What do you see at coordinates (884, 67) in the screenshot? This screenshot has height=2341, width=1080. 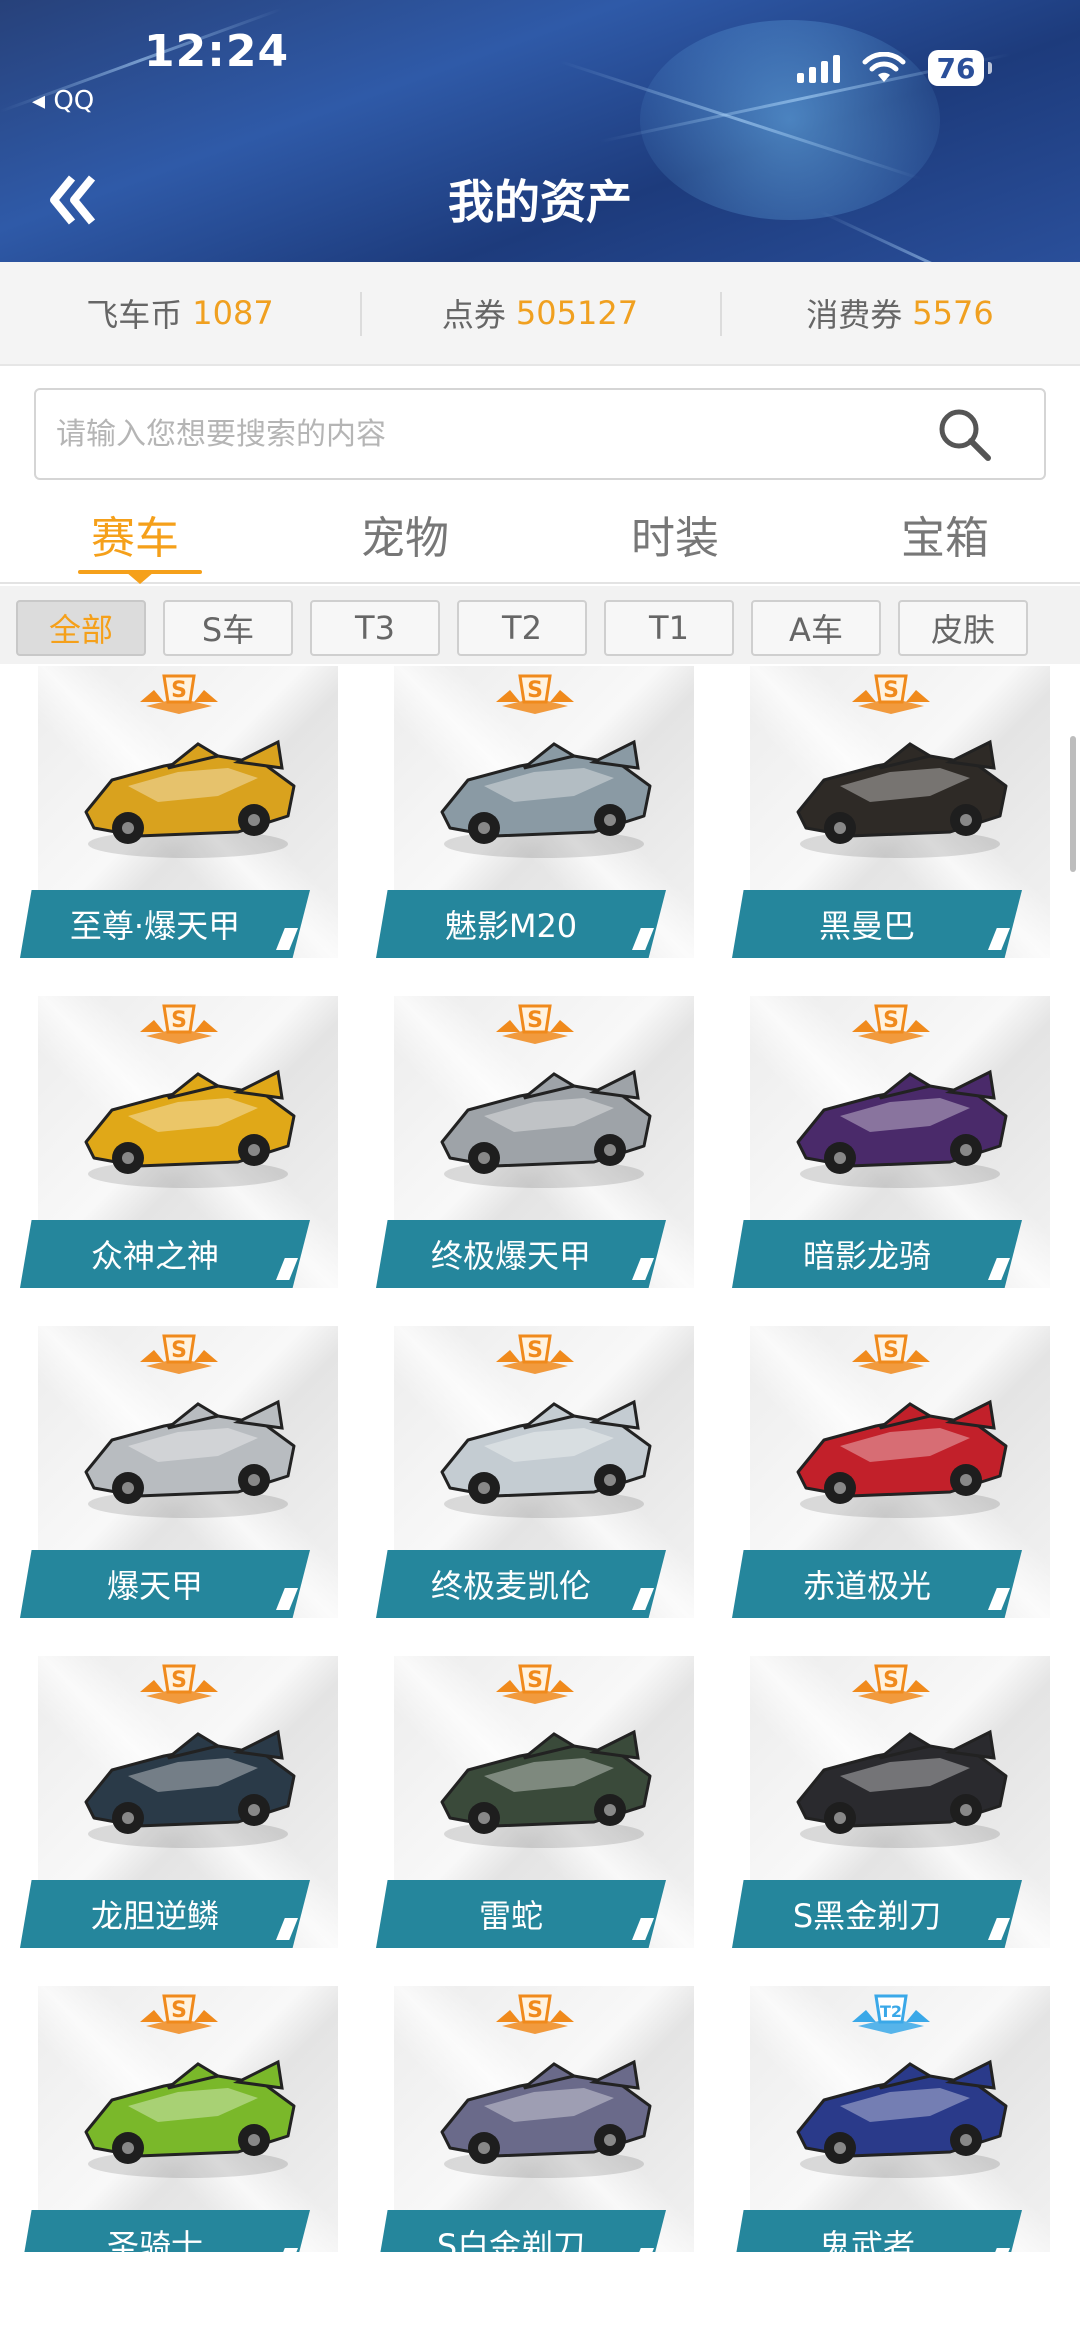 I see `wifi-icon` at bounding box center [884, 67].